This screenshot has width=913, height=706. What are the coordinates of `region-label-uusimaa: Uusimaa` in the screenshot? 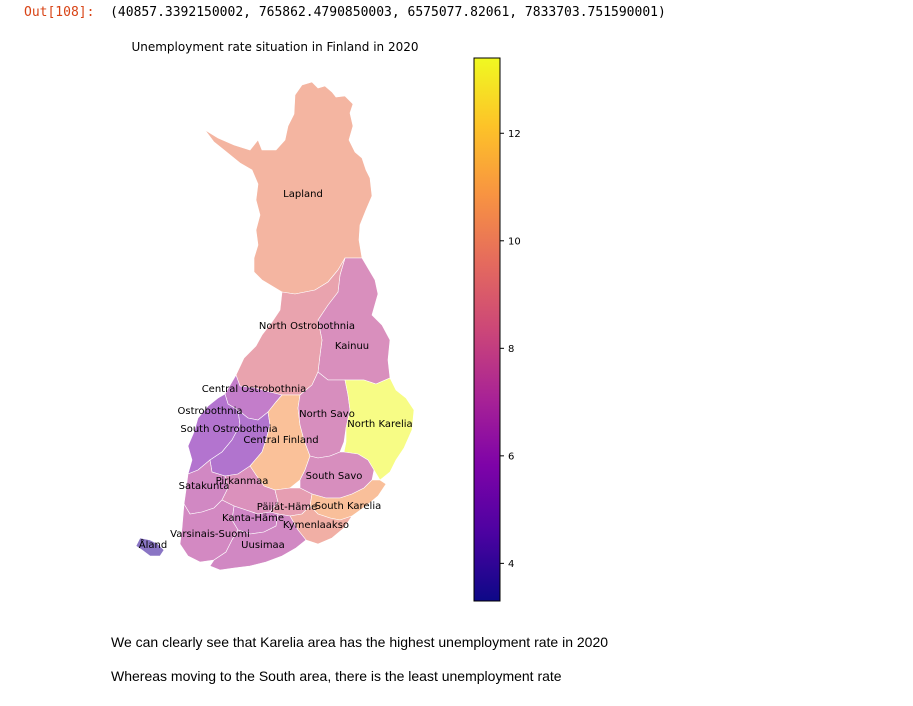 It's located at (263, 545).